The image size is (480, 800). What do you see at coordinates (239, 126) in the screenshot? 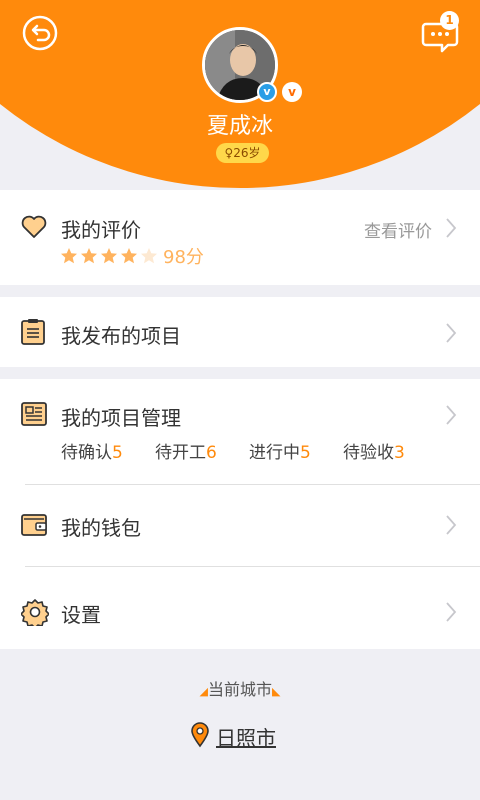
I see `user-name: 夏成冰` at bounding box center [239, 126].